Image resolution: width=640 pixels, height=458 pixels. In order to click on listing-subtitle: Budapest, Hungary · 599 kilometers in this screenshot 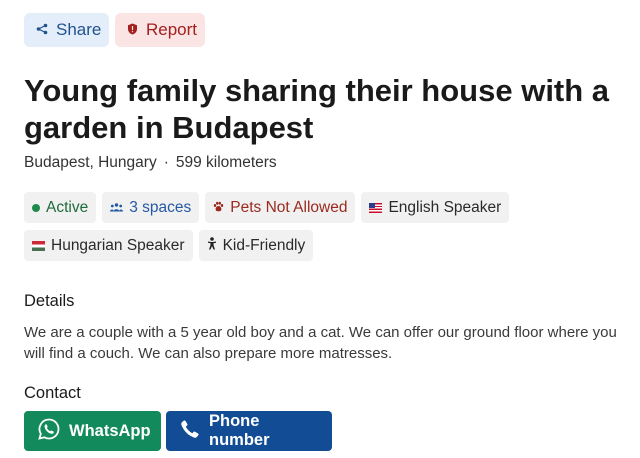, I will do `click(150, 163)`.